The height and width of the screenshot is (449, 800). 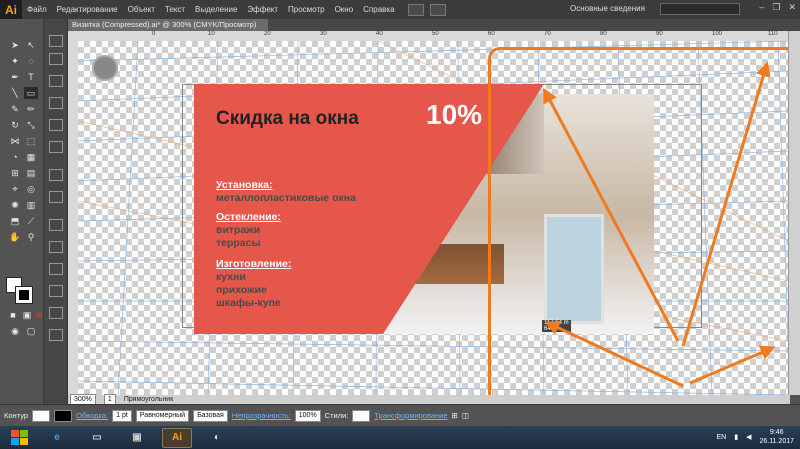 I want to click on align-icon: ⊞, so click(x=455, y=415).